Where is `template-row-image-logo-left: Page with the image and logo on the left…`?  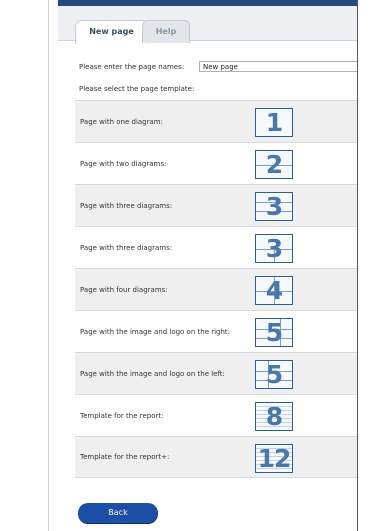 template-row-image-logo-left: Page with the image and logo on the left… is located at coordinates (216, 373).